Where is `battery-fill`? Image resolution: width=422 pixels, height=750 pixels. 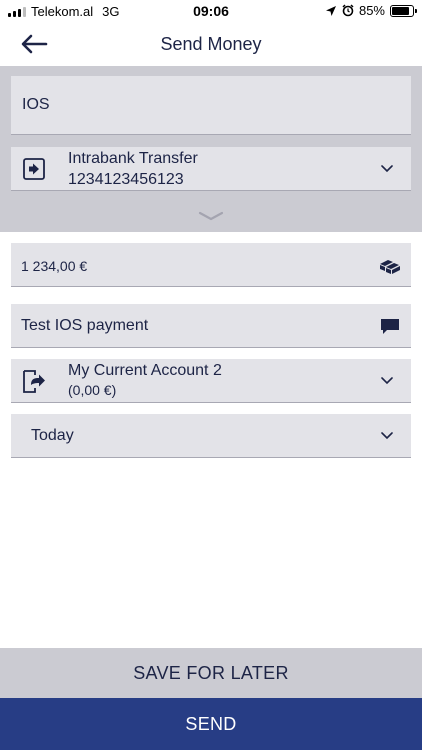 battery-fill is located at coordinates (400, 10).